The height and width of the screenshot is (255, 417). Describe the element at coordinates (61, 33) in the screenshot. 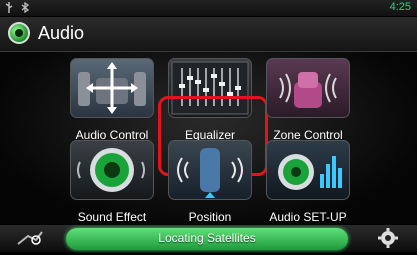

I see `page-title: Audio` at that location.